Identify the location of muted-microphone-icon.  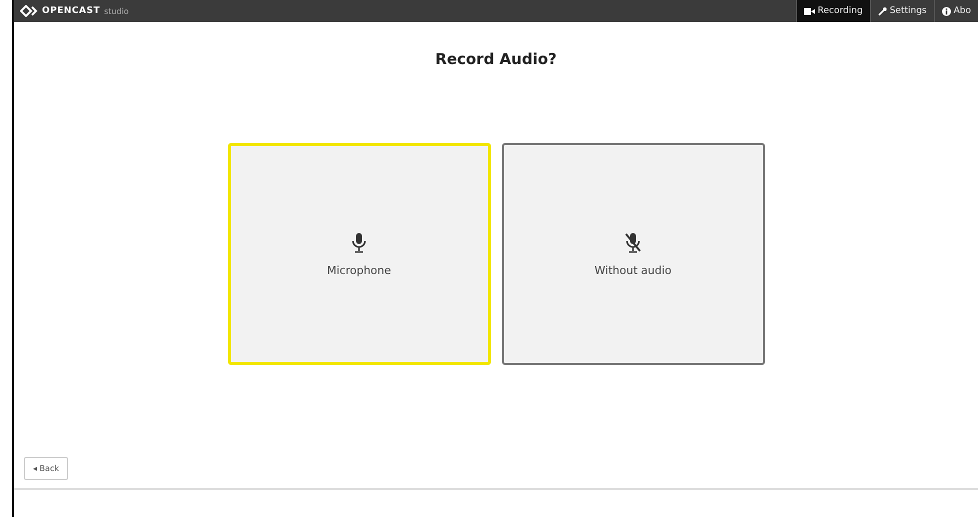
(633, 243).